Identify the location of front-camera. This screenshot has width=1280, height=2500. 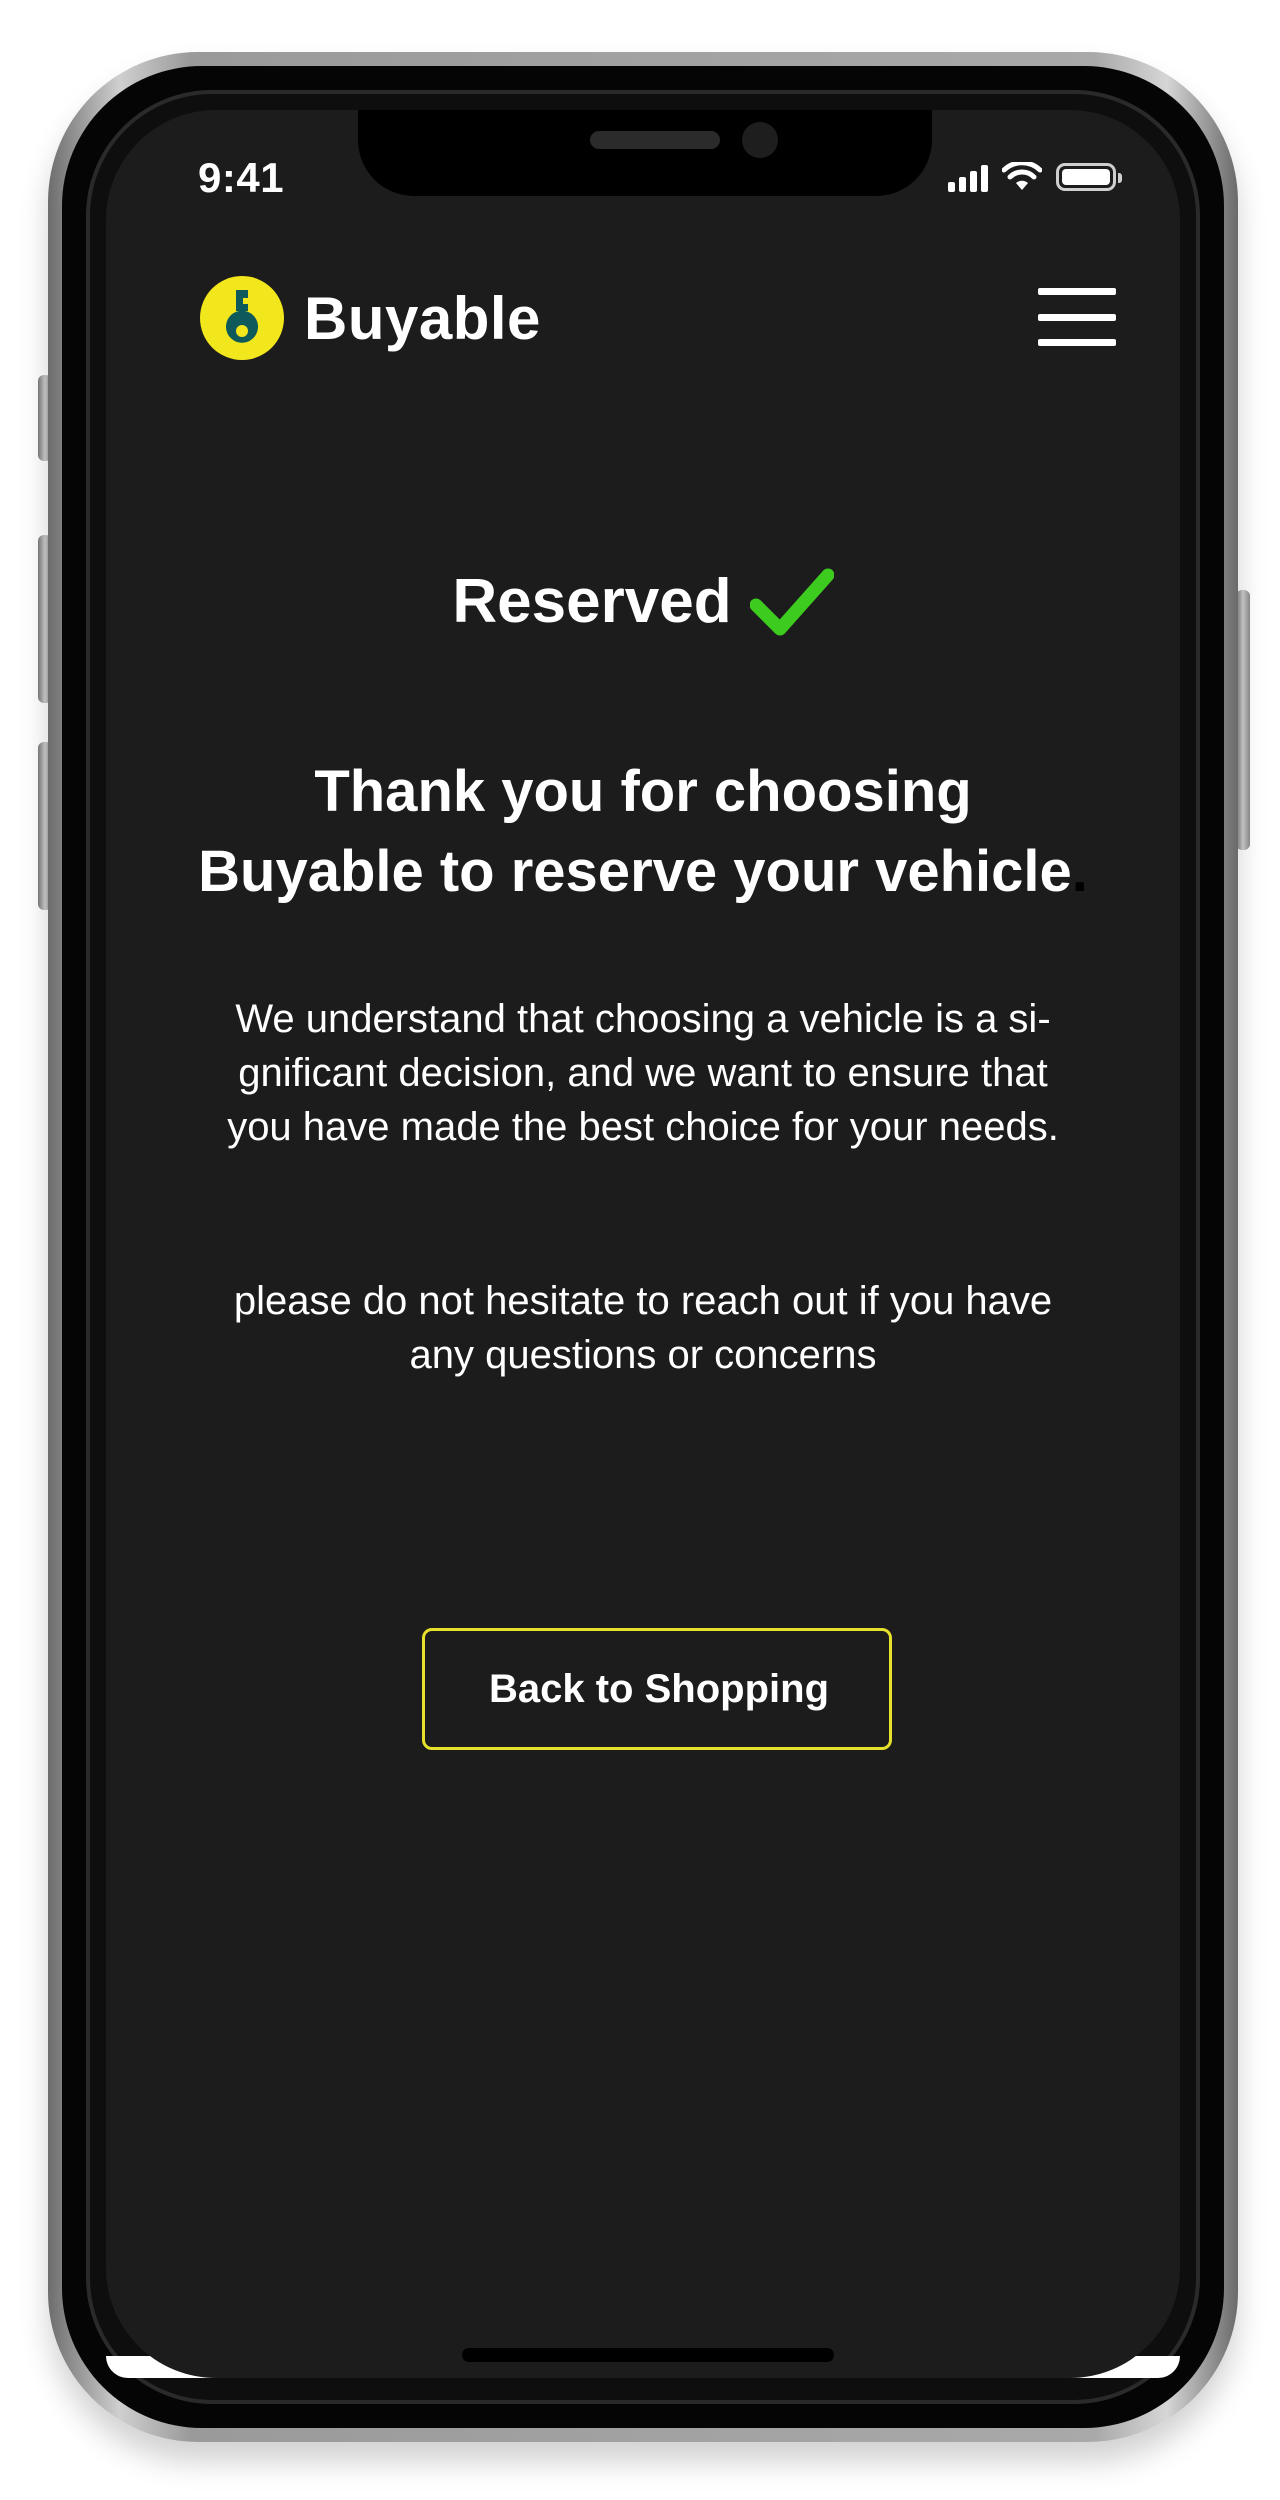
(760, 140).